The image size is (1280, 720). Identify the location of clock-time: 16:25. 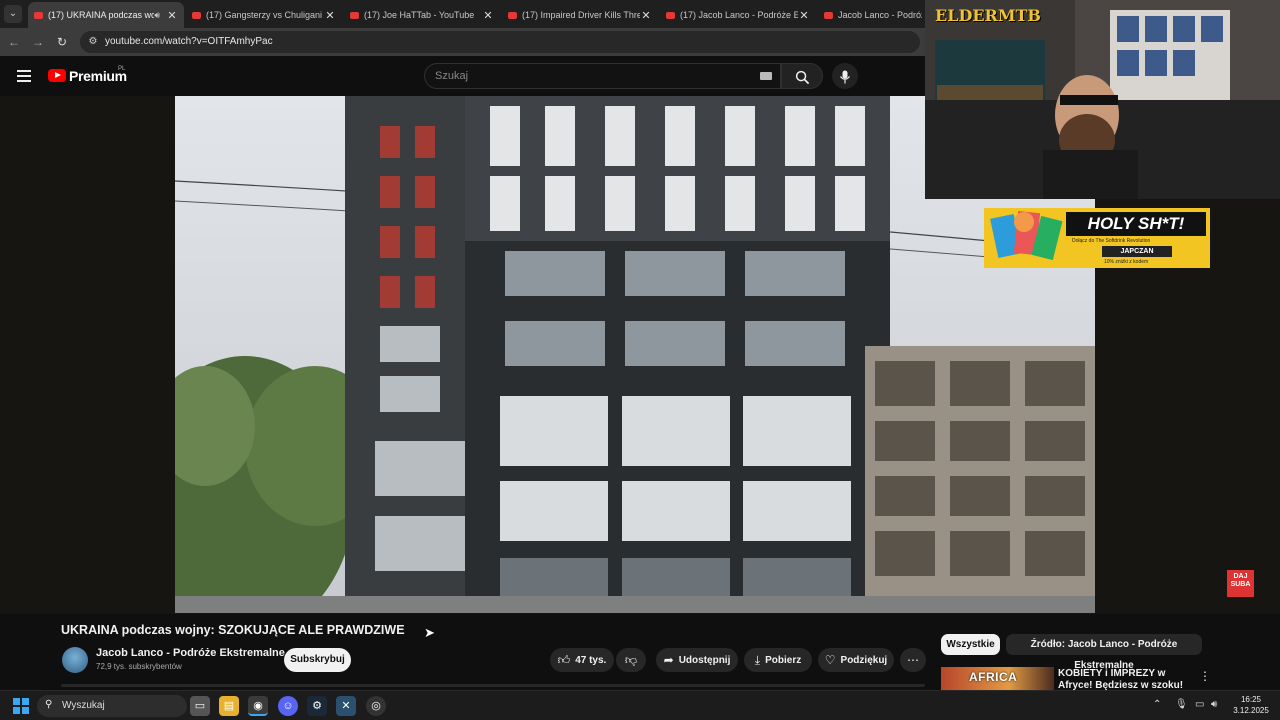
(1251, 699).